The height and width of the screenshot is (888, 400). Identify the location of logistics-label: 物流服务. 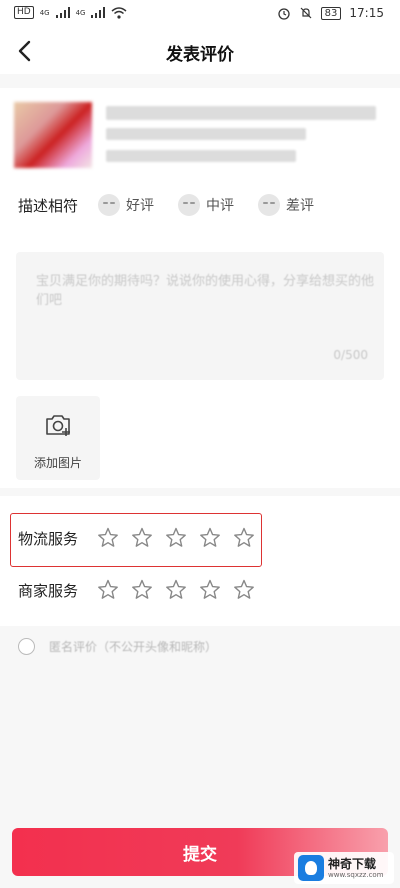
(48, 538).